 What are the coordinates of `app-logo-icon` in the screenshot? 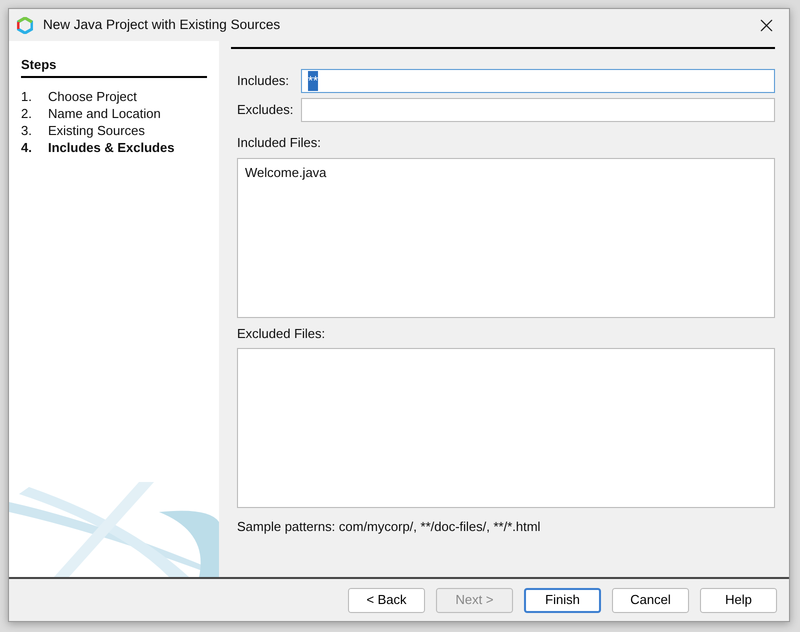 It's located at (25, 25).